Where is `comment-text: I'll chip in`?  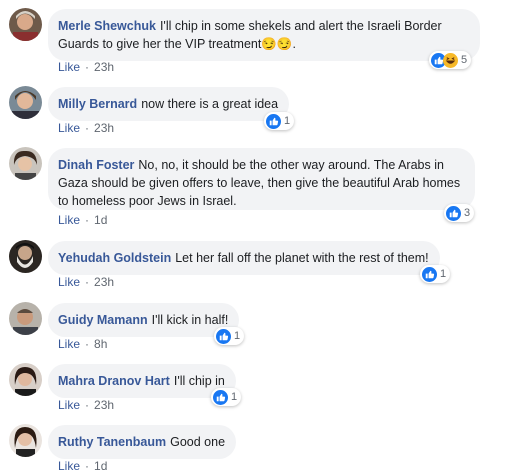 comment-text: I'll chip in is located at coordinates (199, 381).